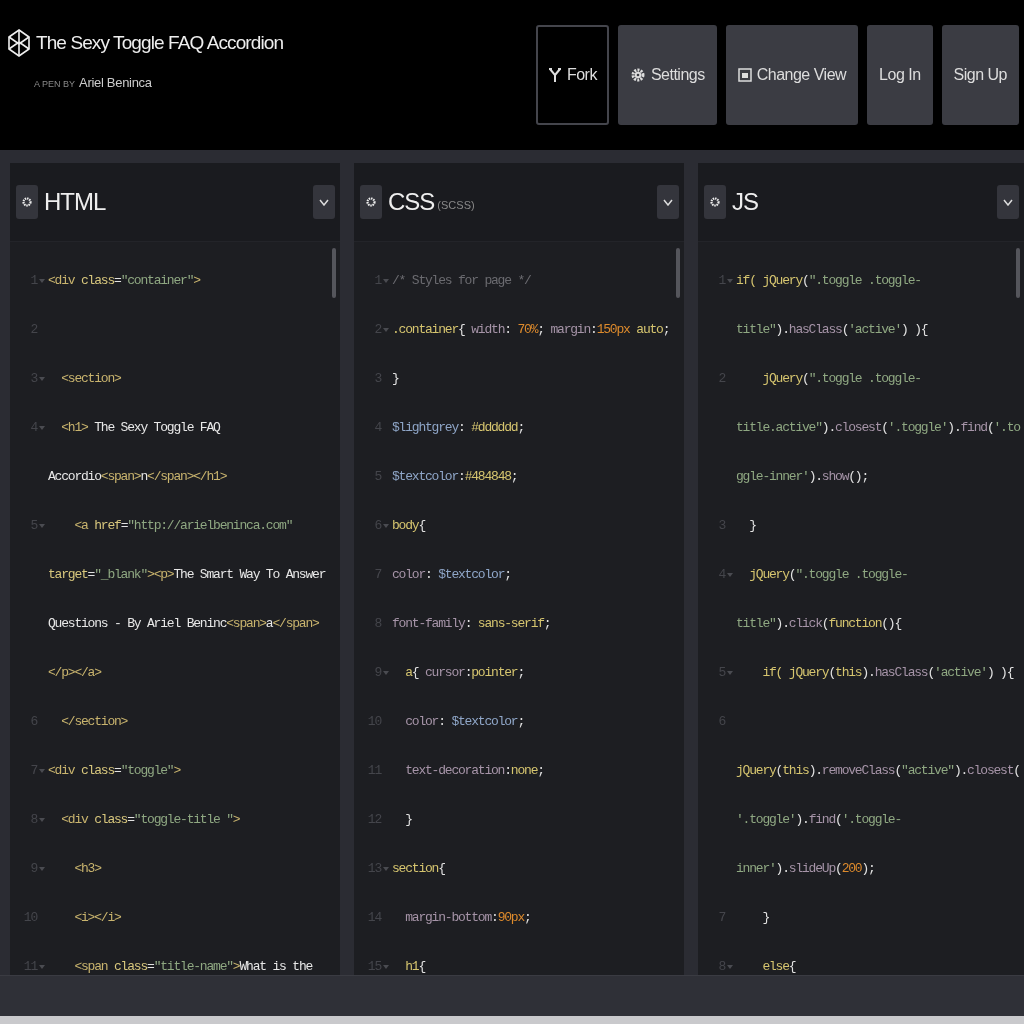 The width and height of the screenshot is (1024, 1024). I want to click on code-line: text-decoration:none;, so click(474, 770).